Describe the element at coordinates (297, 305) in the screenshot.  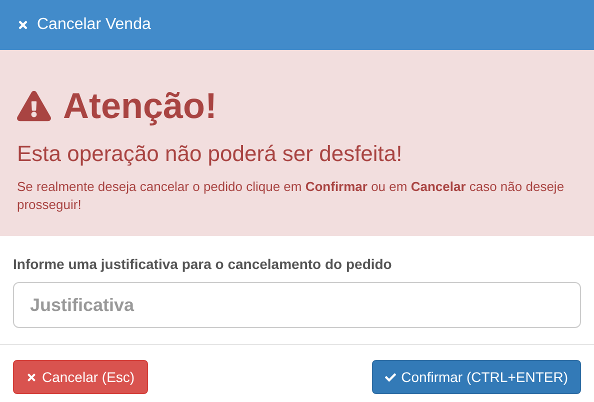
I see `justification-field: Justificativa` at that location.